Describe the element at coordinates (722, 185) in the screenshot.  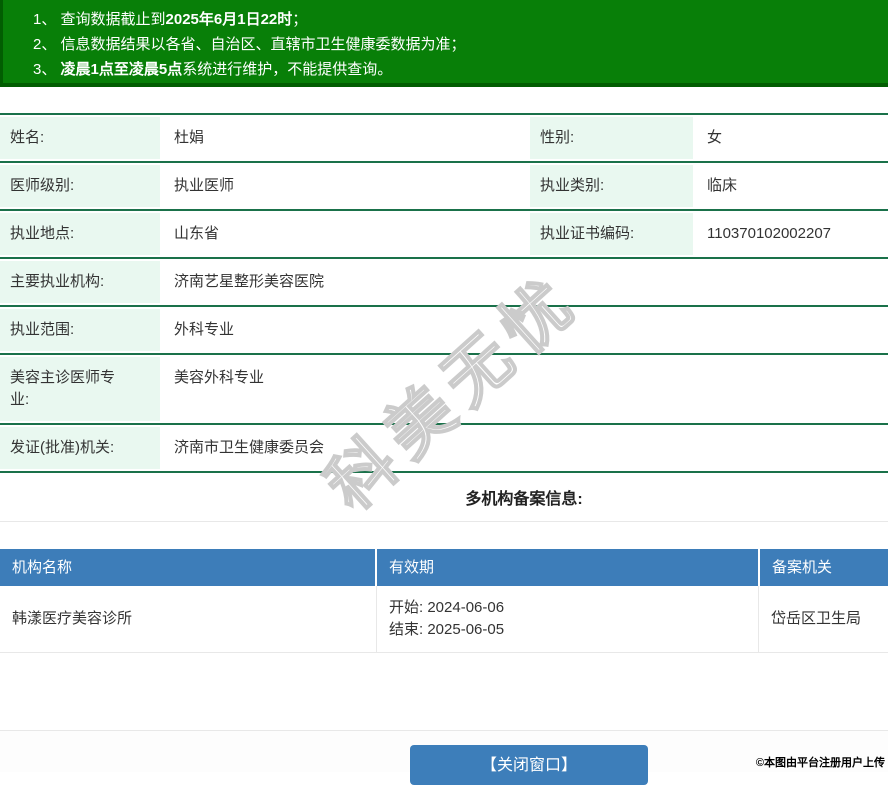
I see `practice-category-value: 临床` at that location.